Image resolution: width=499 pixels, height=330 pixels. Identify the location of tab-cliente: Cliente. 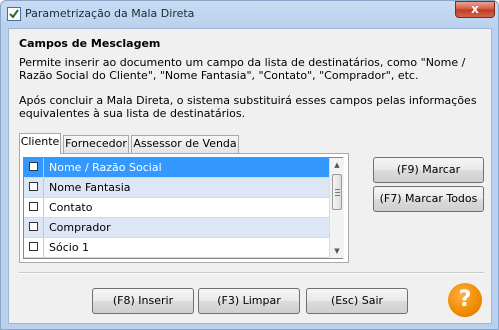
(40, 143).